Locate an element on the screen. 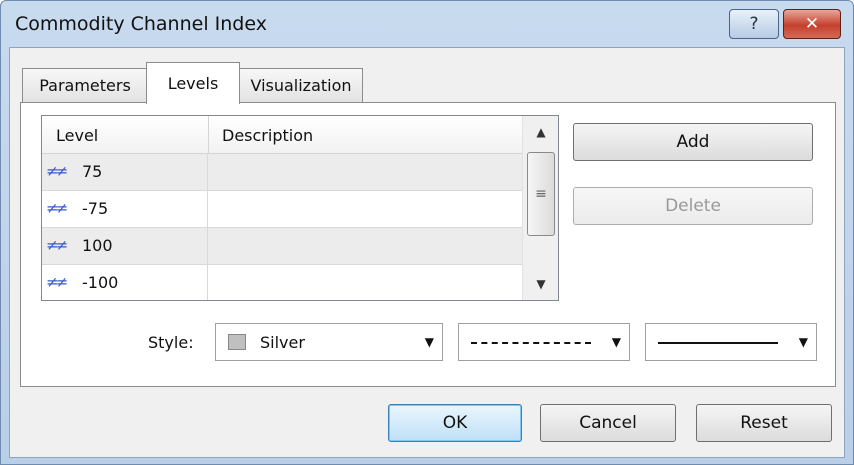 This screenshot has height=465, width=854. list-header: Level Description is located at coordinates (282, 135).